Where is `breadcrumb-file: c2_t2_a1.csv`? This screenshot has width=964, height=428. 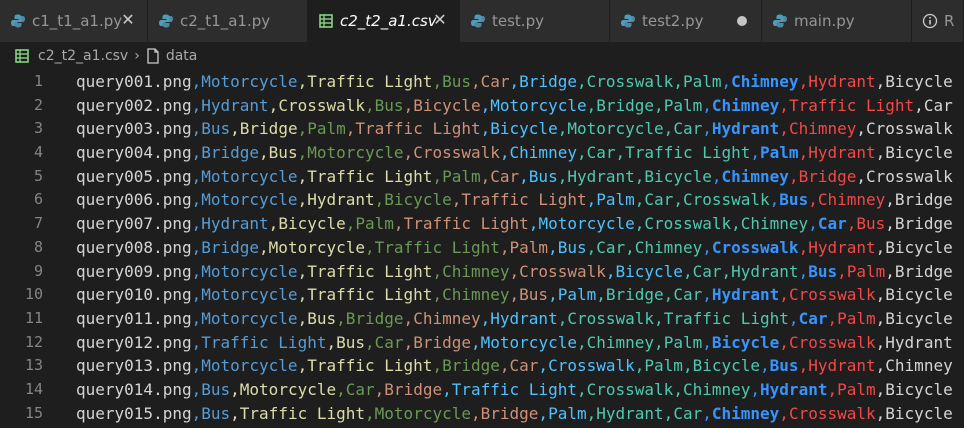 breadcrumb-file: c2_t2_a1.csv is located at coordinates (71, 56).